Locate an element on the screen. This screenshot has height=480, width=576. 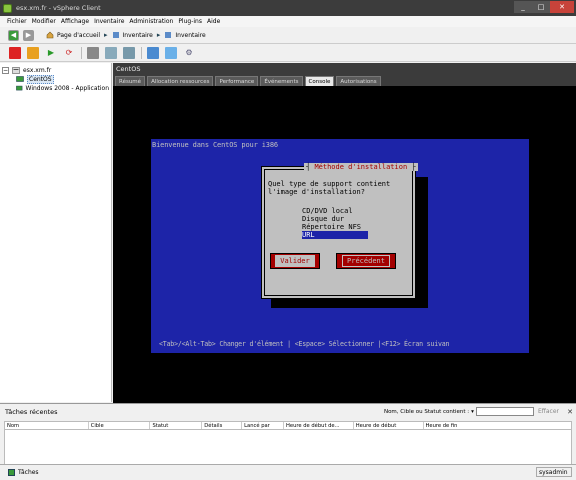
window-title: esx.xm.fr - vSphere Client is located at coordinates (58, 8).